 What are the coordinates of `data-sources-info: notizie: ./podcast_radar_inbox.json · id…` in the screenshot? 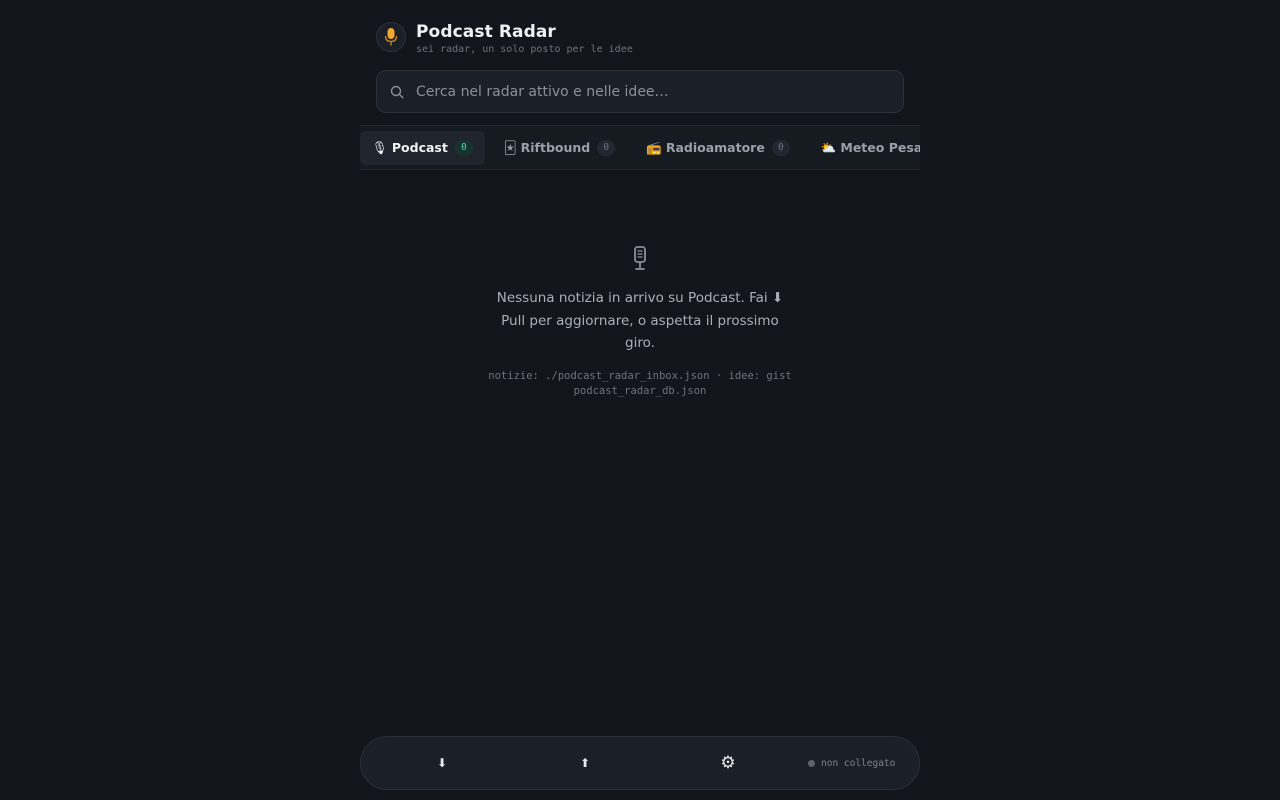 It's located at (640, 383).